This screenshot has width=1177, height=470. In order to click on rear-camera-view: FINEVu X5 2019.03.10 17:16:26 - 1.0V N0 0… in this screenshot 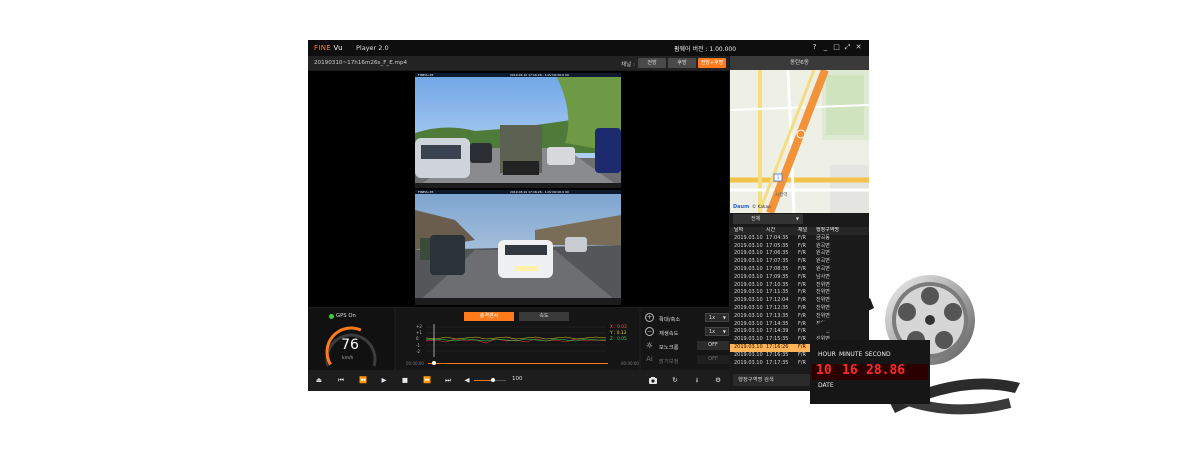, I will do `click(518, 247)`.